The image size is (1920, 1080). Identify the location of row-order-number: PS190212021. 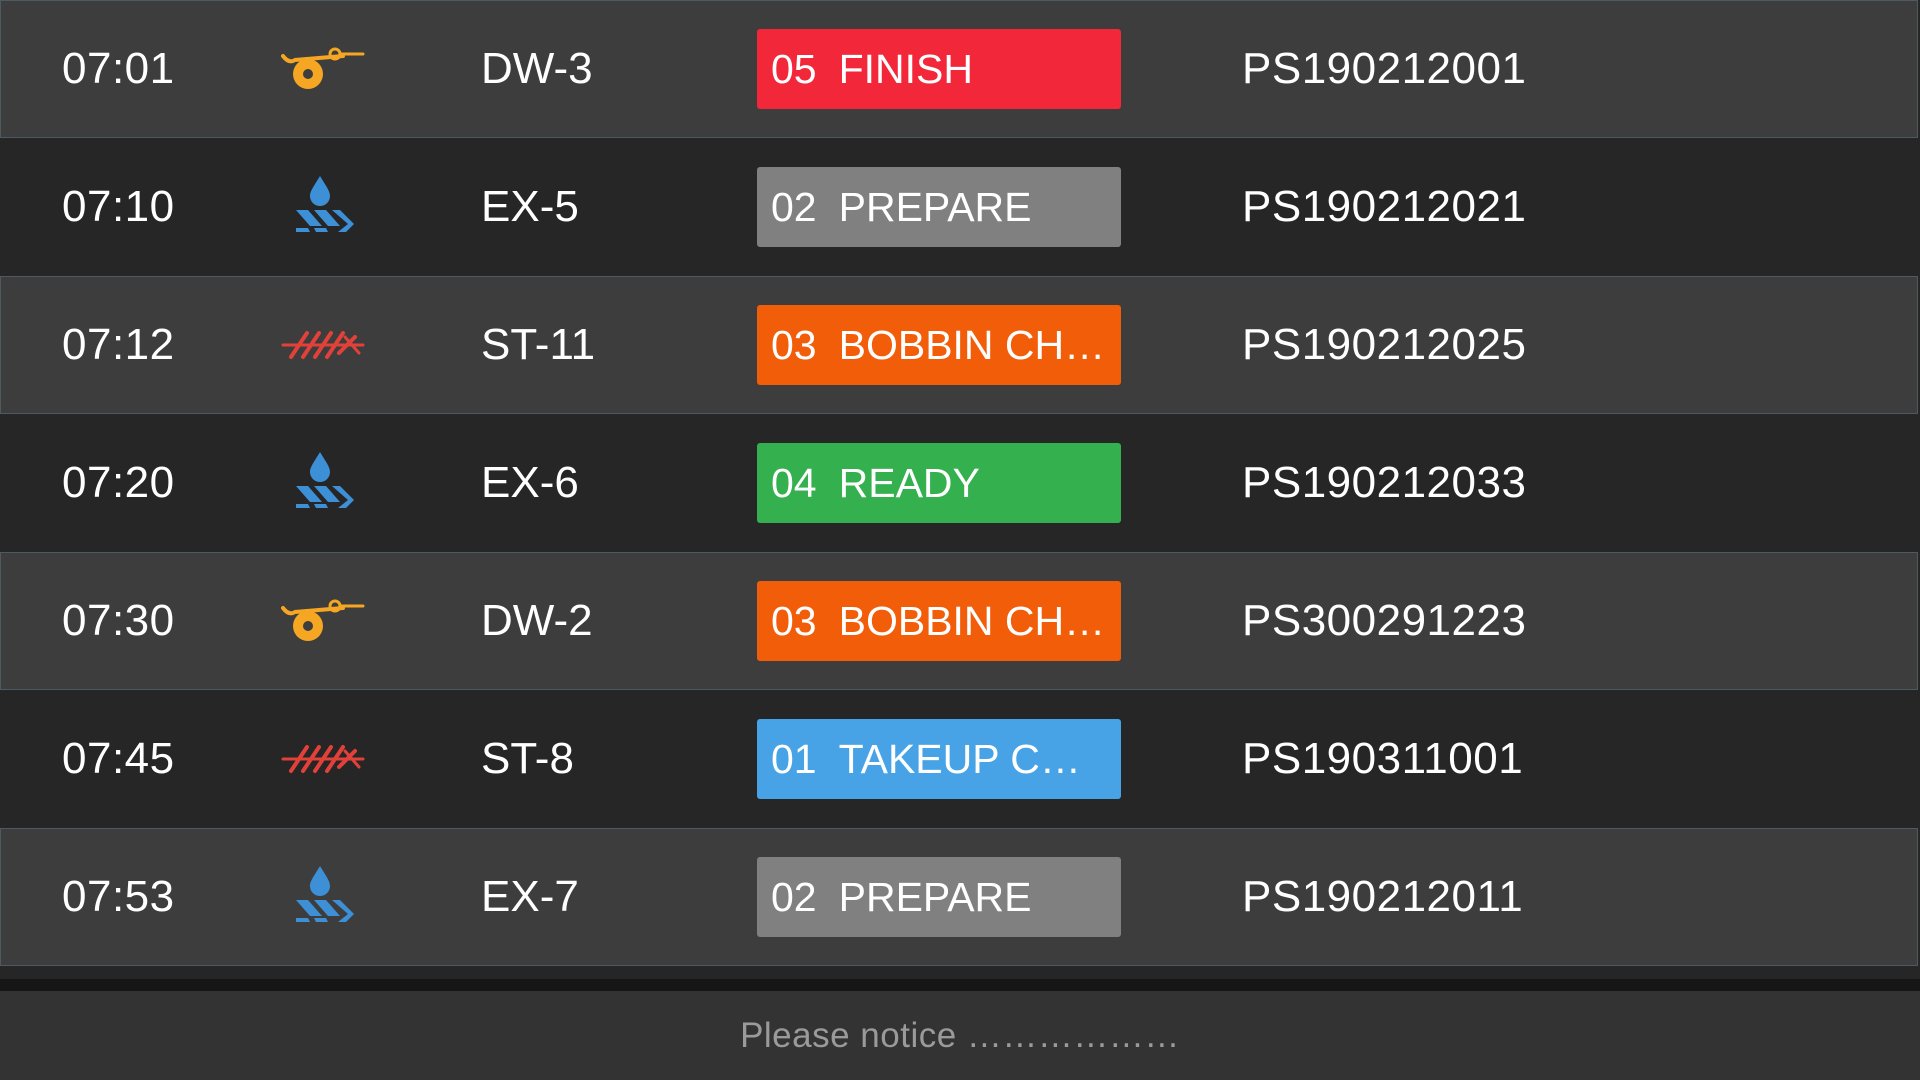
(1384, 206).